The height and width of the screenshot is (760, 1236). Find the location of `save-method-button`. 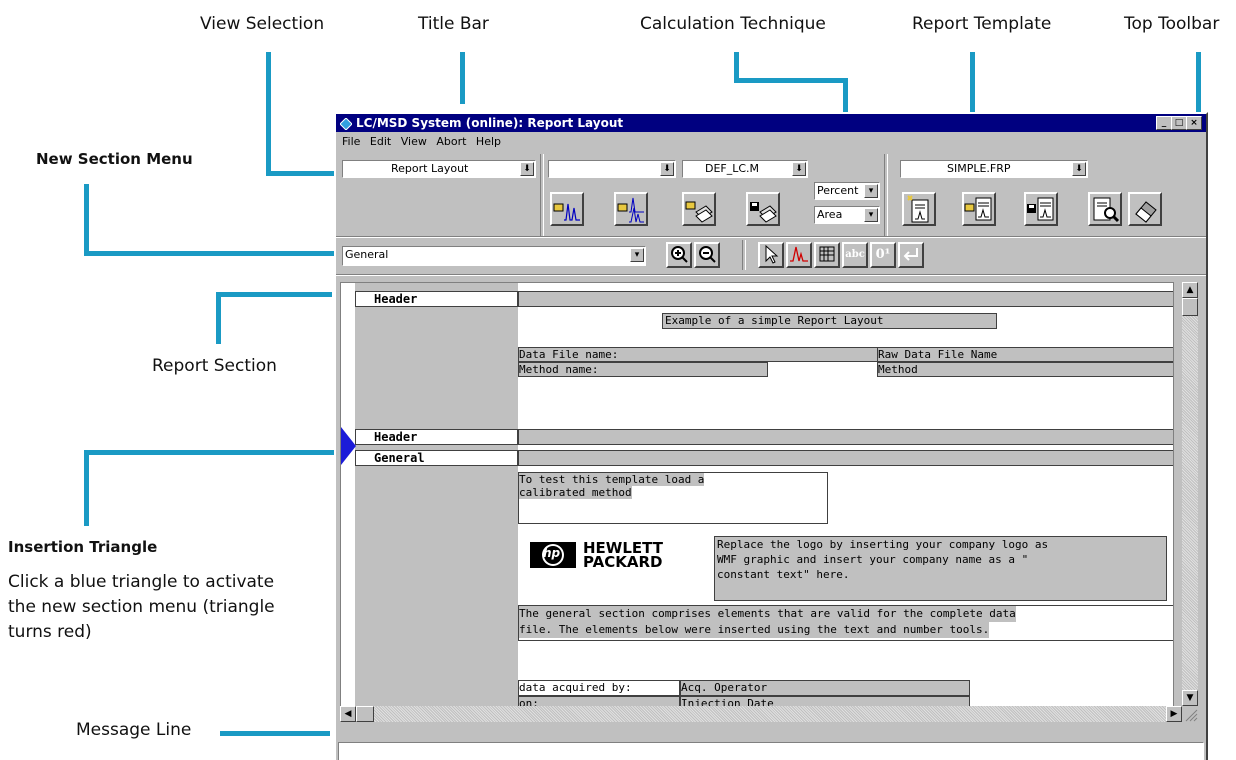

save-method-button is located at coordinates (763, 209).